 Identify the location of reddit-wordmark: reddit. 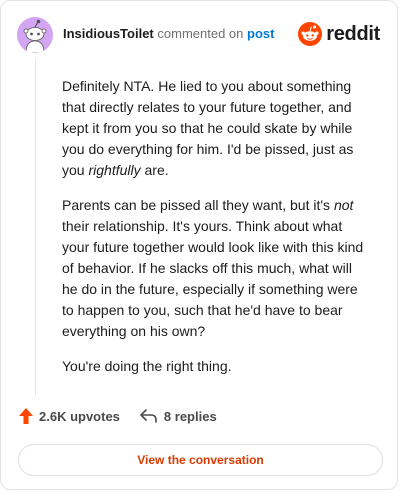
(353, 34).